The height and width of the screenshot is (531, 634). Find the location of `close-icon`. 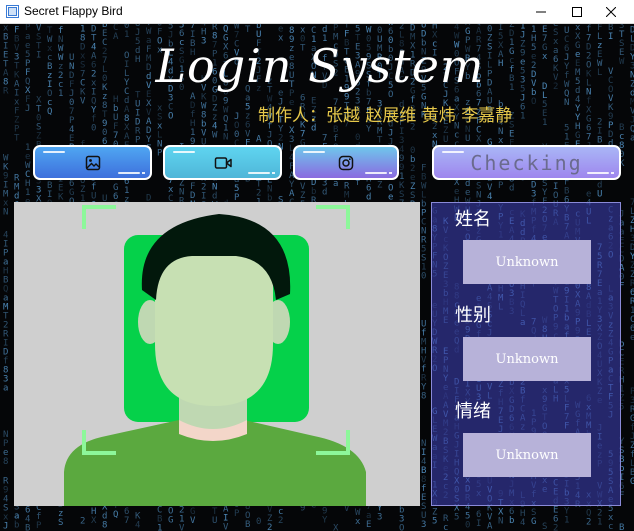

close-icon is located at coordinates (611, 12).